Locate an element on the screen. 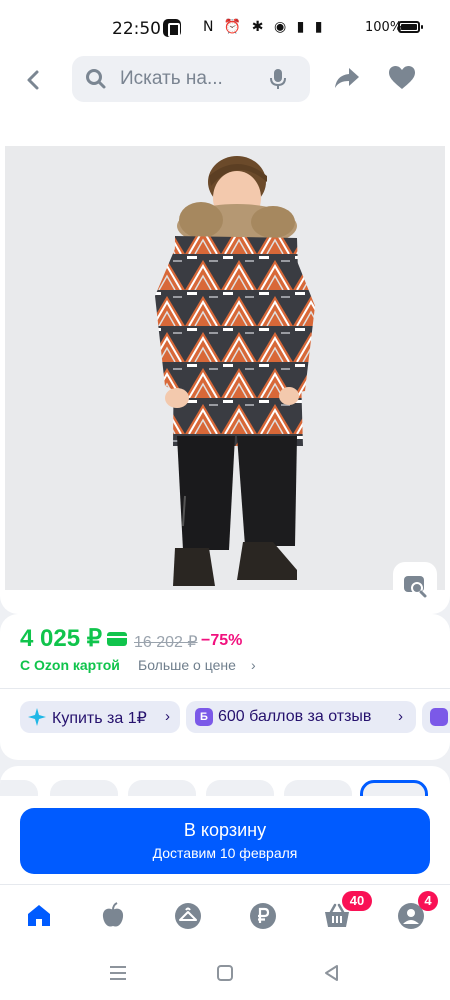 The width and height of the screenshot is (450, 1000). tab-home is located at coordinates (39, 916).